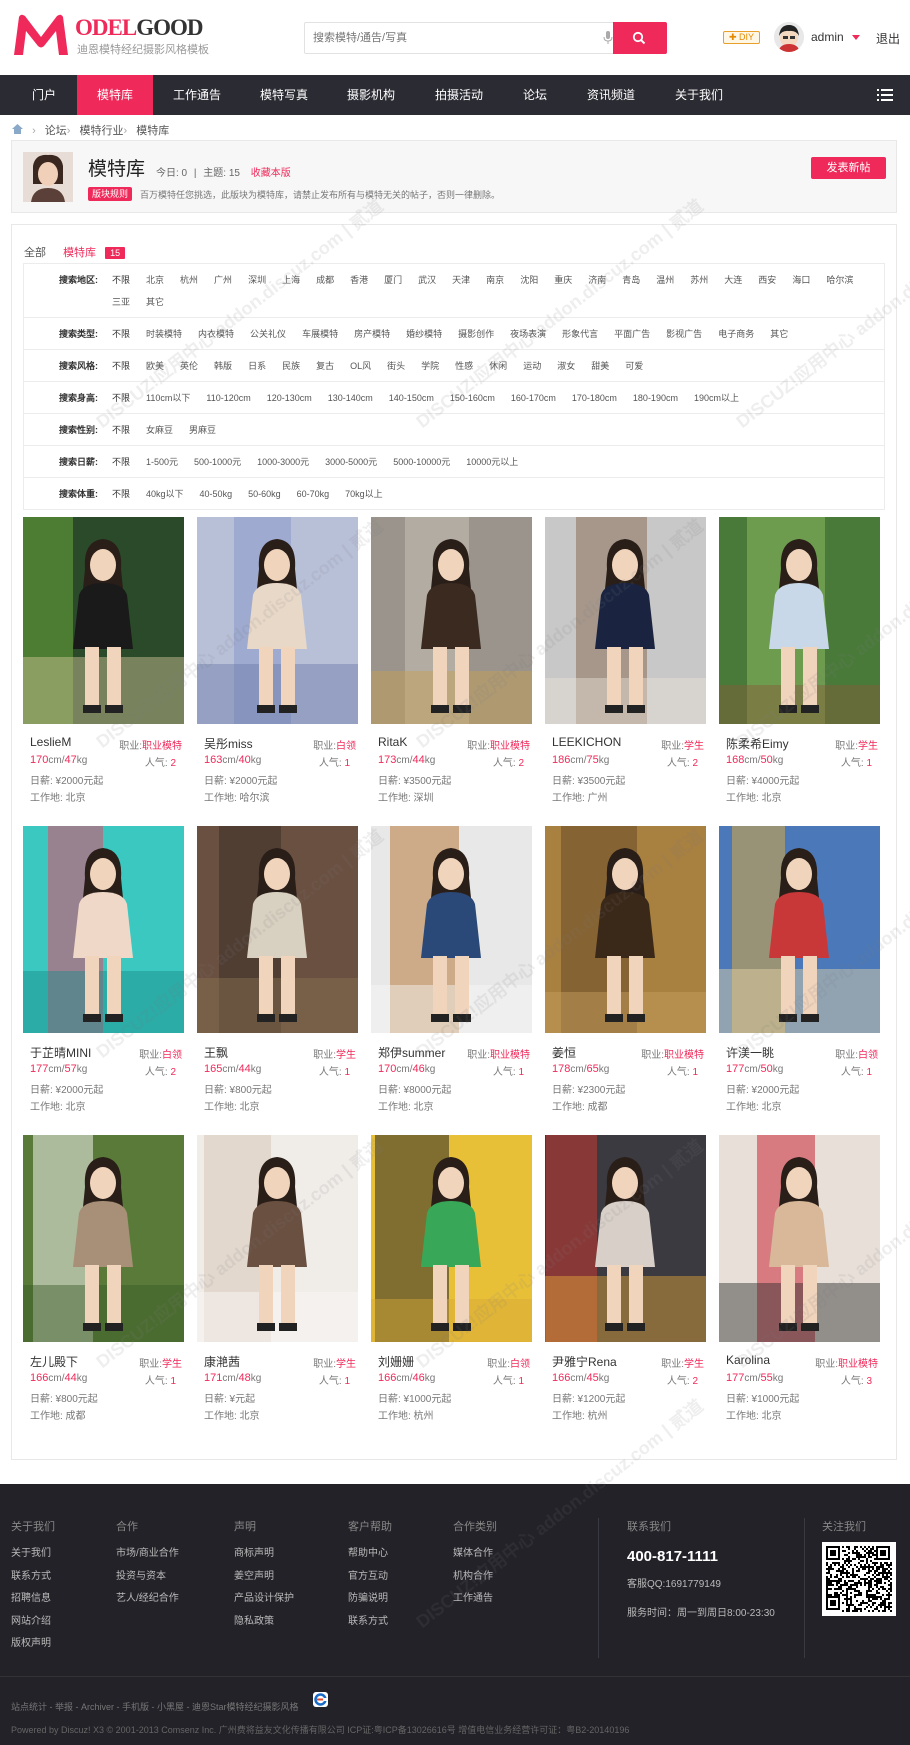 This screenshot has height=1745, width=910. What do you see at coordinates (268, 334) in the screenshot?
I see `filter-option: 公关礼仪` at bounding box center [268, 334].